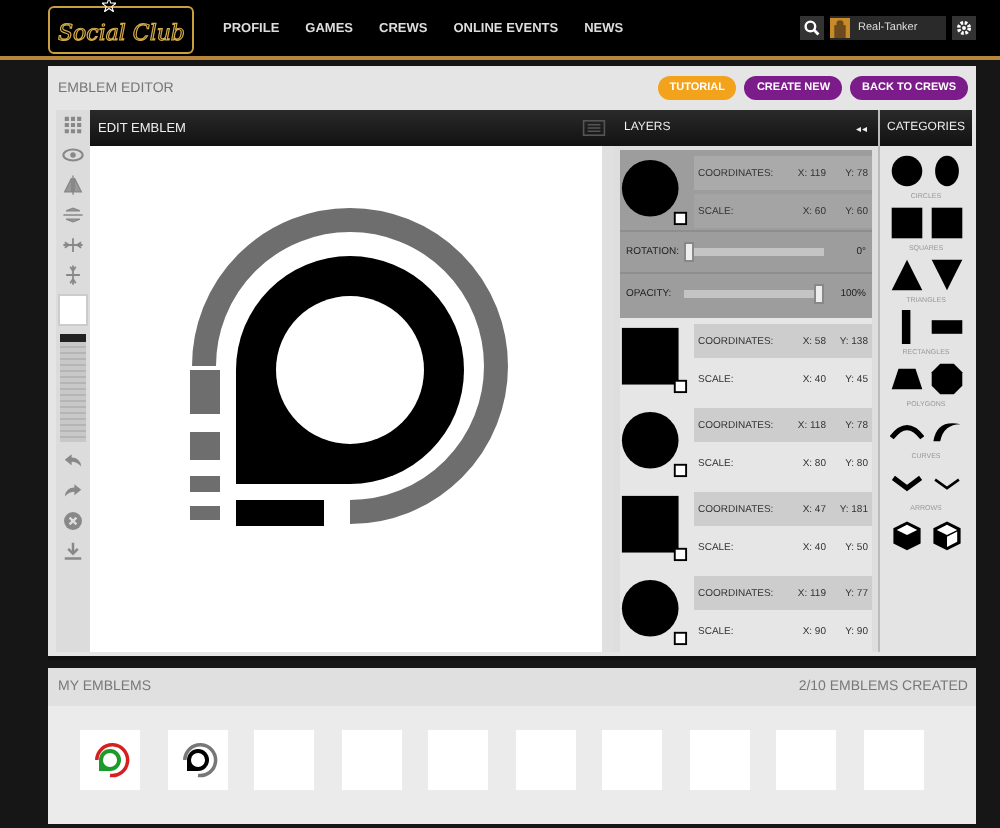 The height and width of the screenshot is (828, 1000). I want to click on redo-icon, so click(73, 491).